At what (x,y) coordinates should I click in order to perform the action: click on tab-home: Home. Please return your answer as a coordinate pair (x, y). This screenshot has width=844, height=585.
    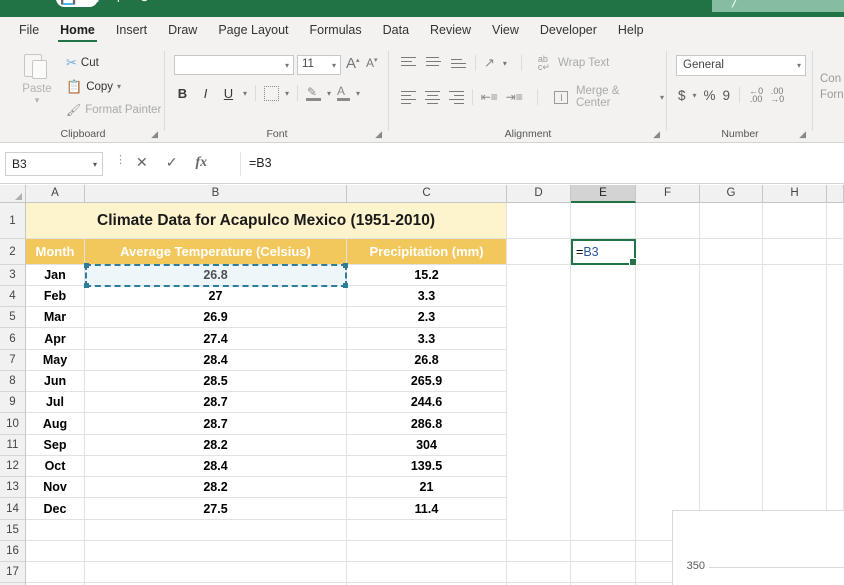
    Looking at the image, I should click on (77, 31).